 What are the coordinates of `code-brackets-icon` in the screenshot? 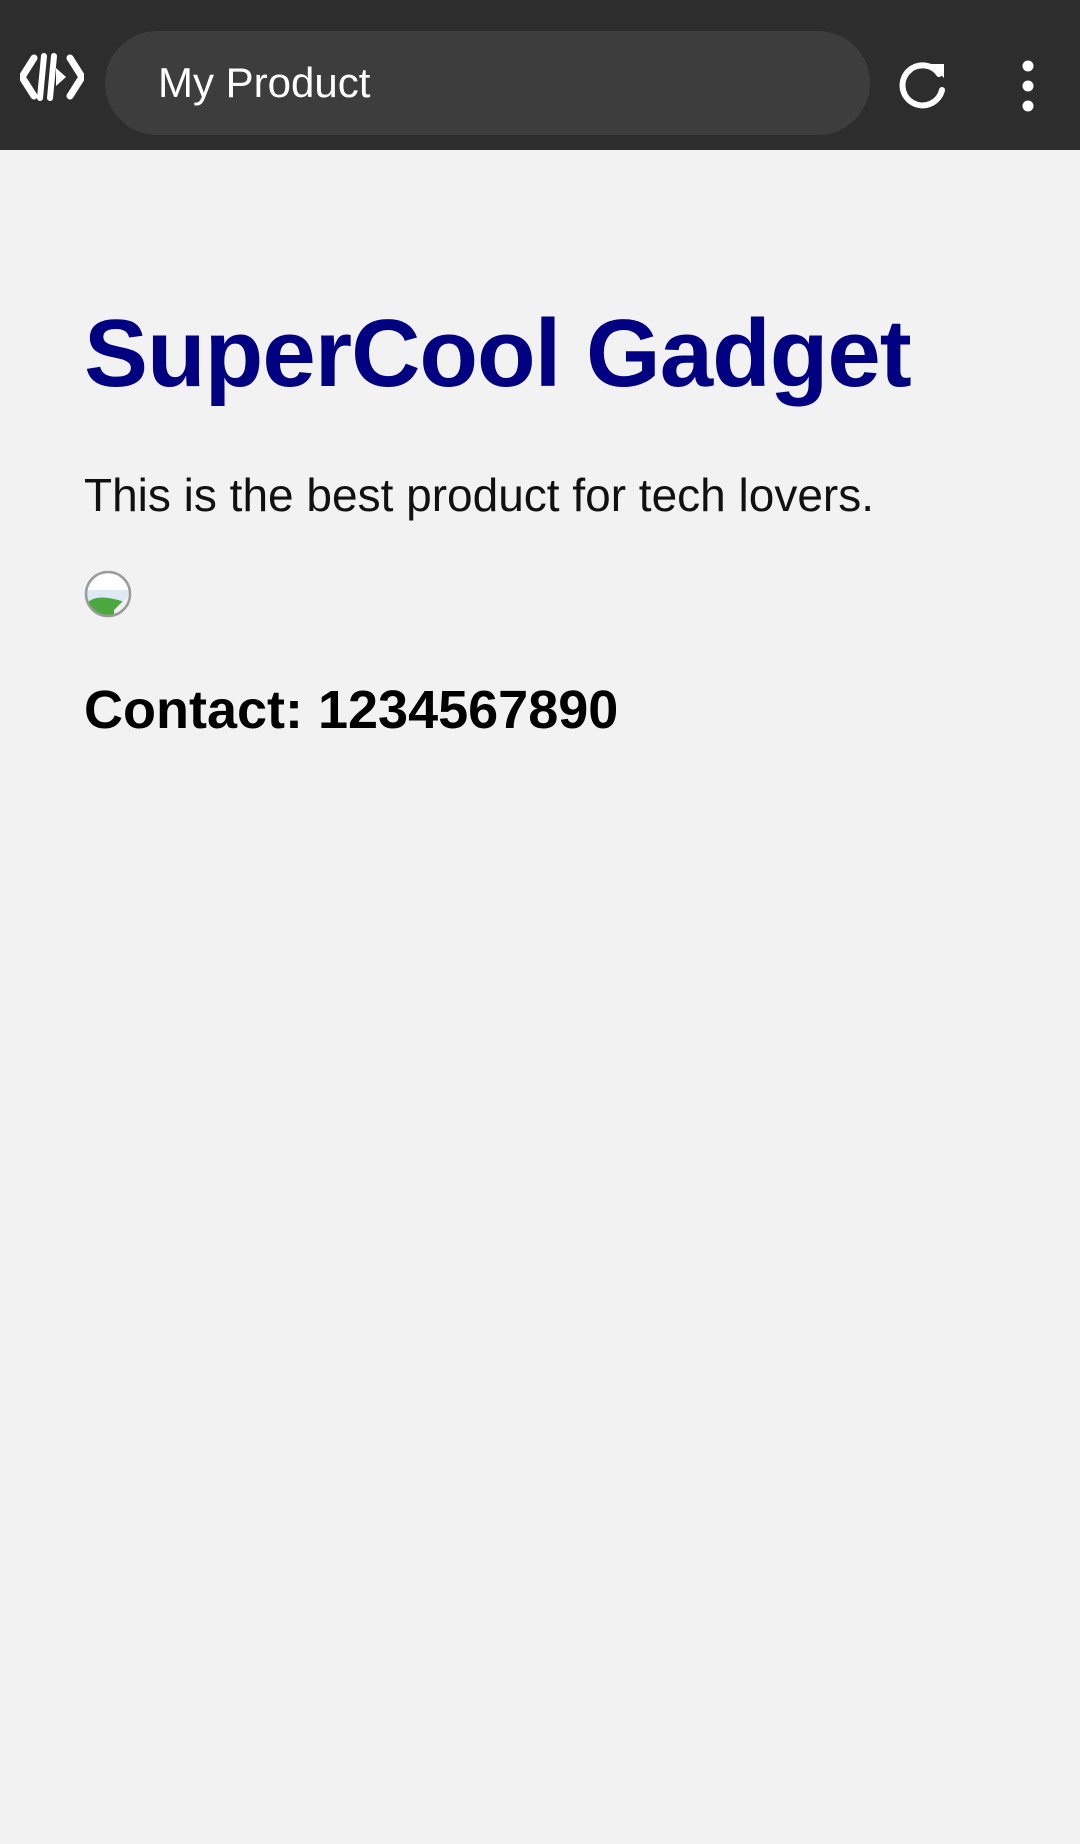 It's located at (52, 77).